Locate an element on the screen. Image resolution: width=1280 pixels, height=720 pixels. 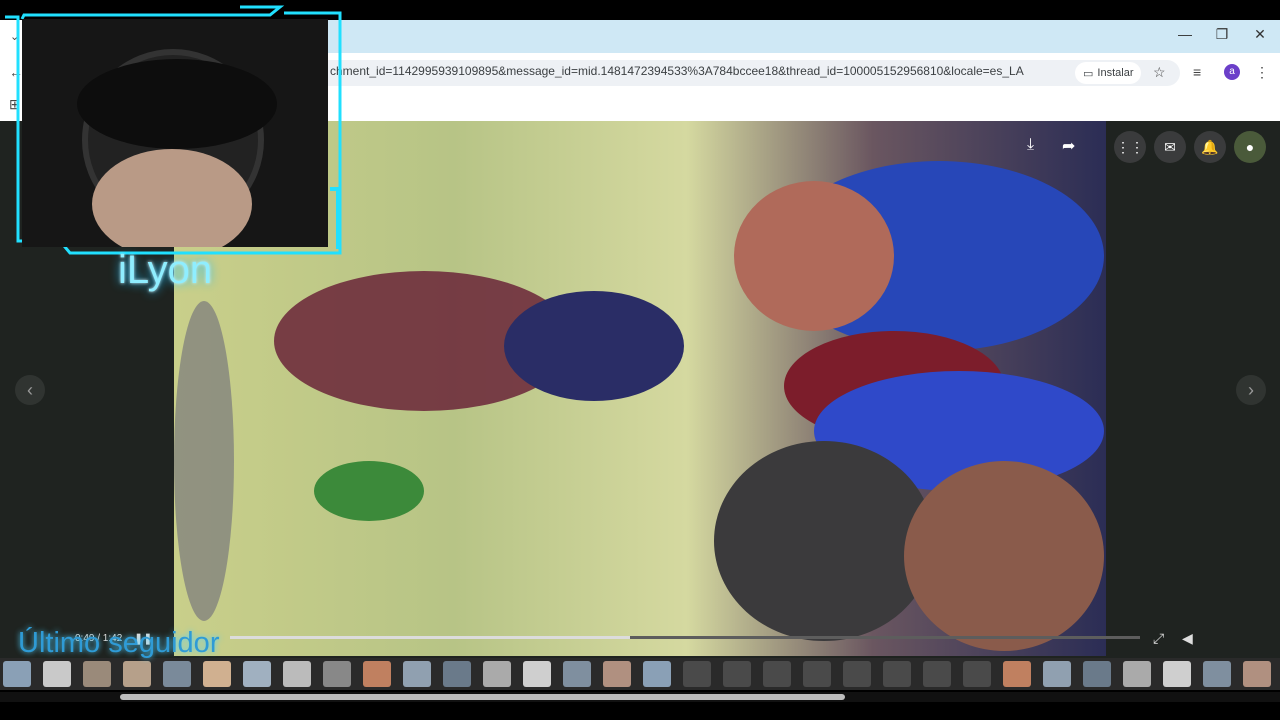
video-figure-neck is located at coordinates (1004, 556).